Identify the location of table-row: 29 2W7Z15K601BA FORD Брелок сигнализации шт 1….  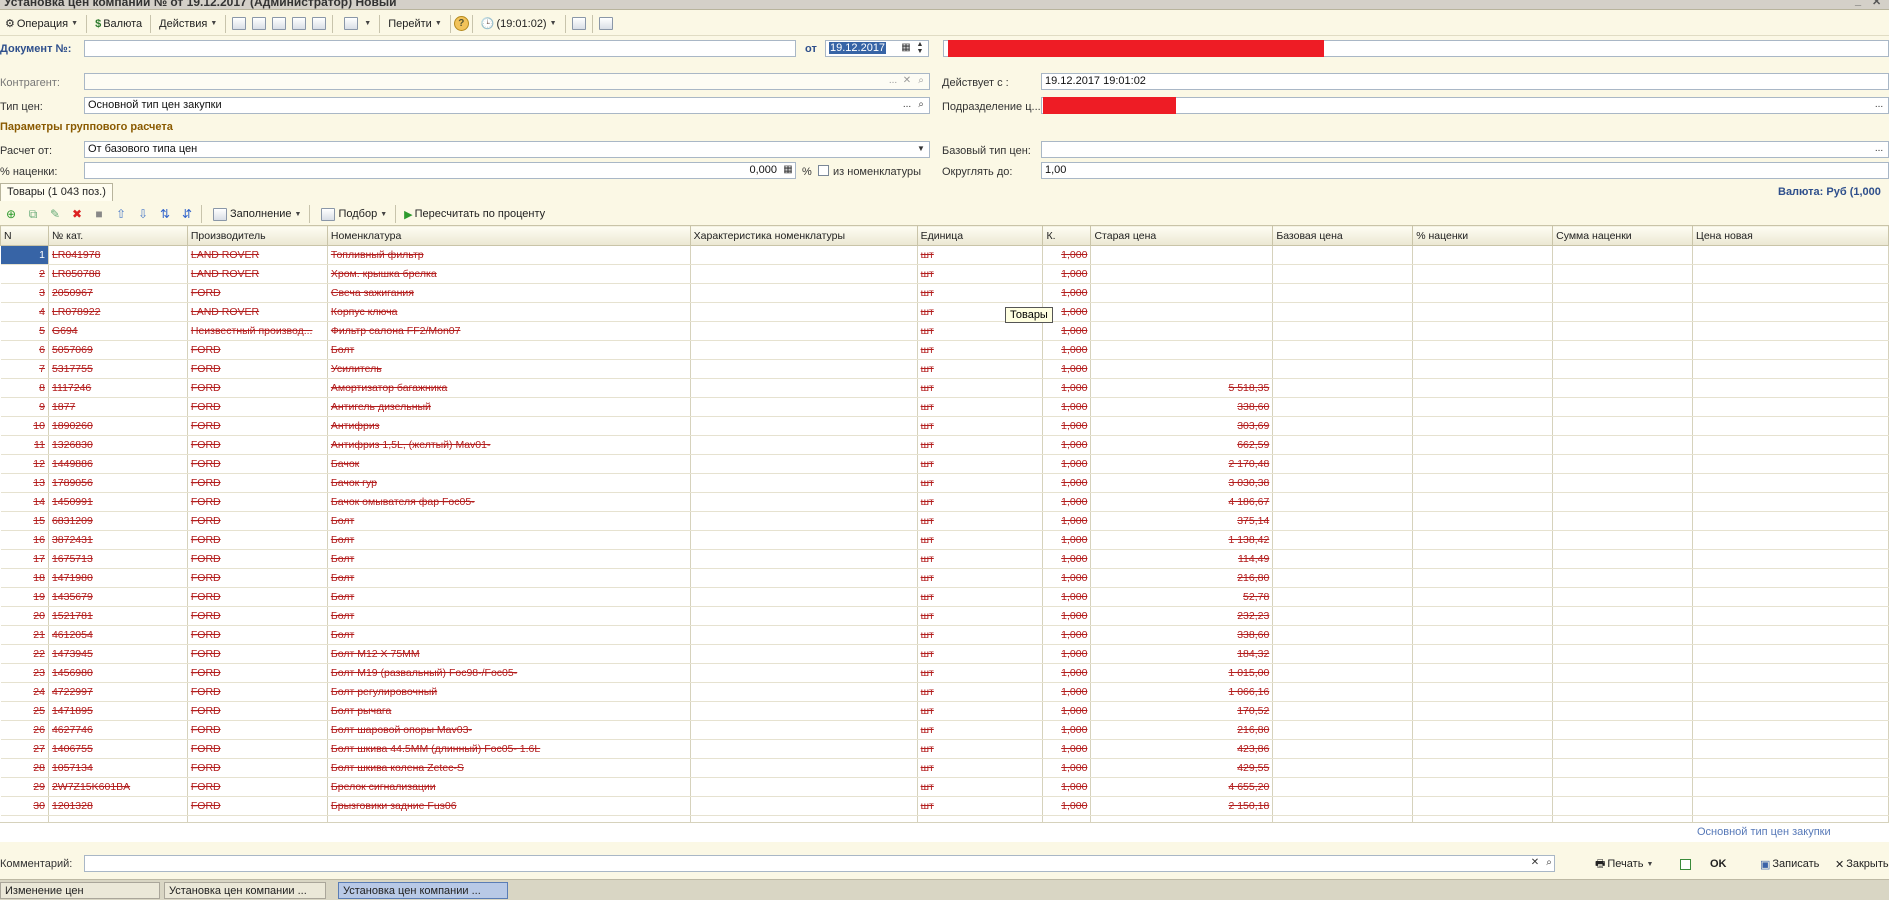
(944, 787).